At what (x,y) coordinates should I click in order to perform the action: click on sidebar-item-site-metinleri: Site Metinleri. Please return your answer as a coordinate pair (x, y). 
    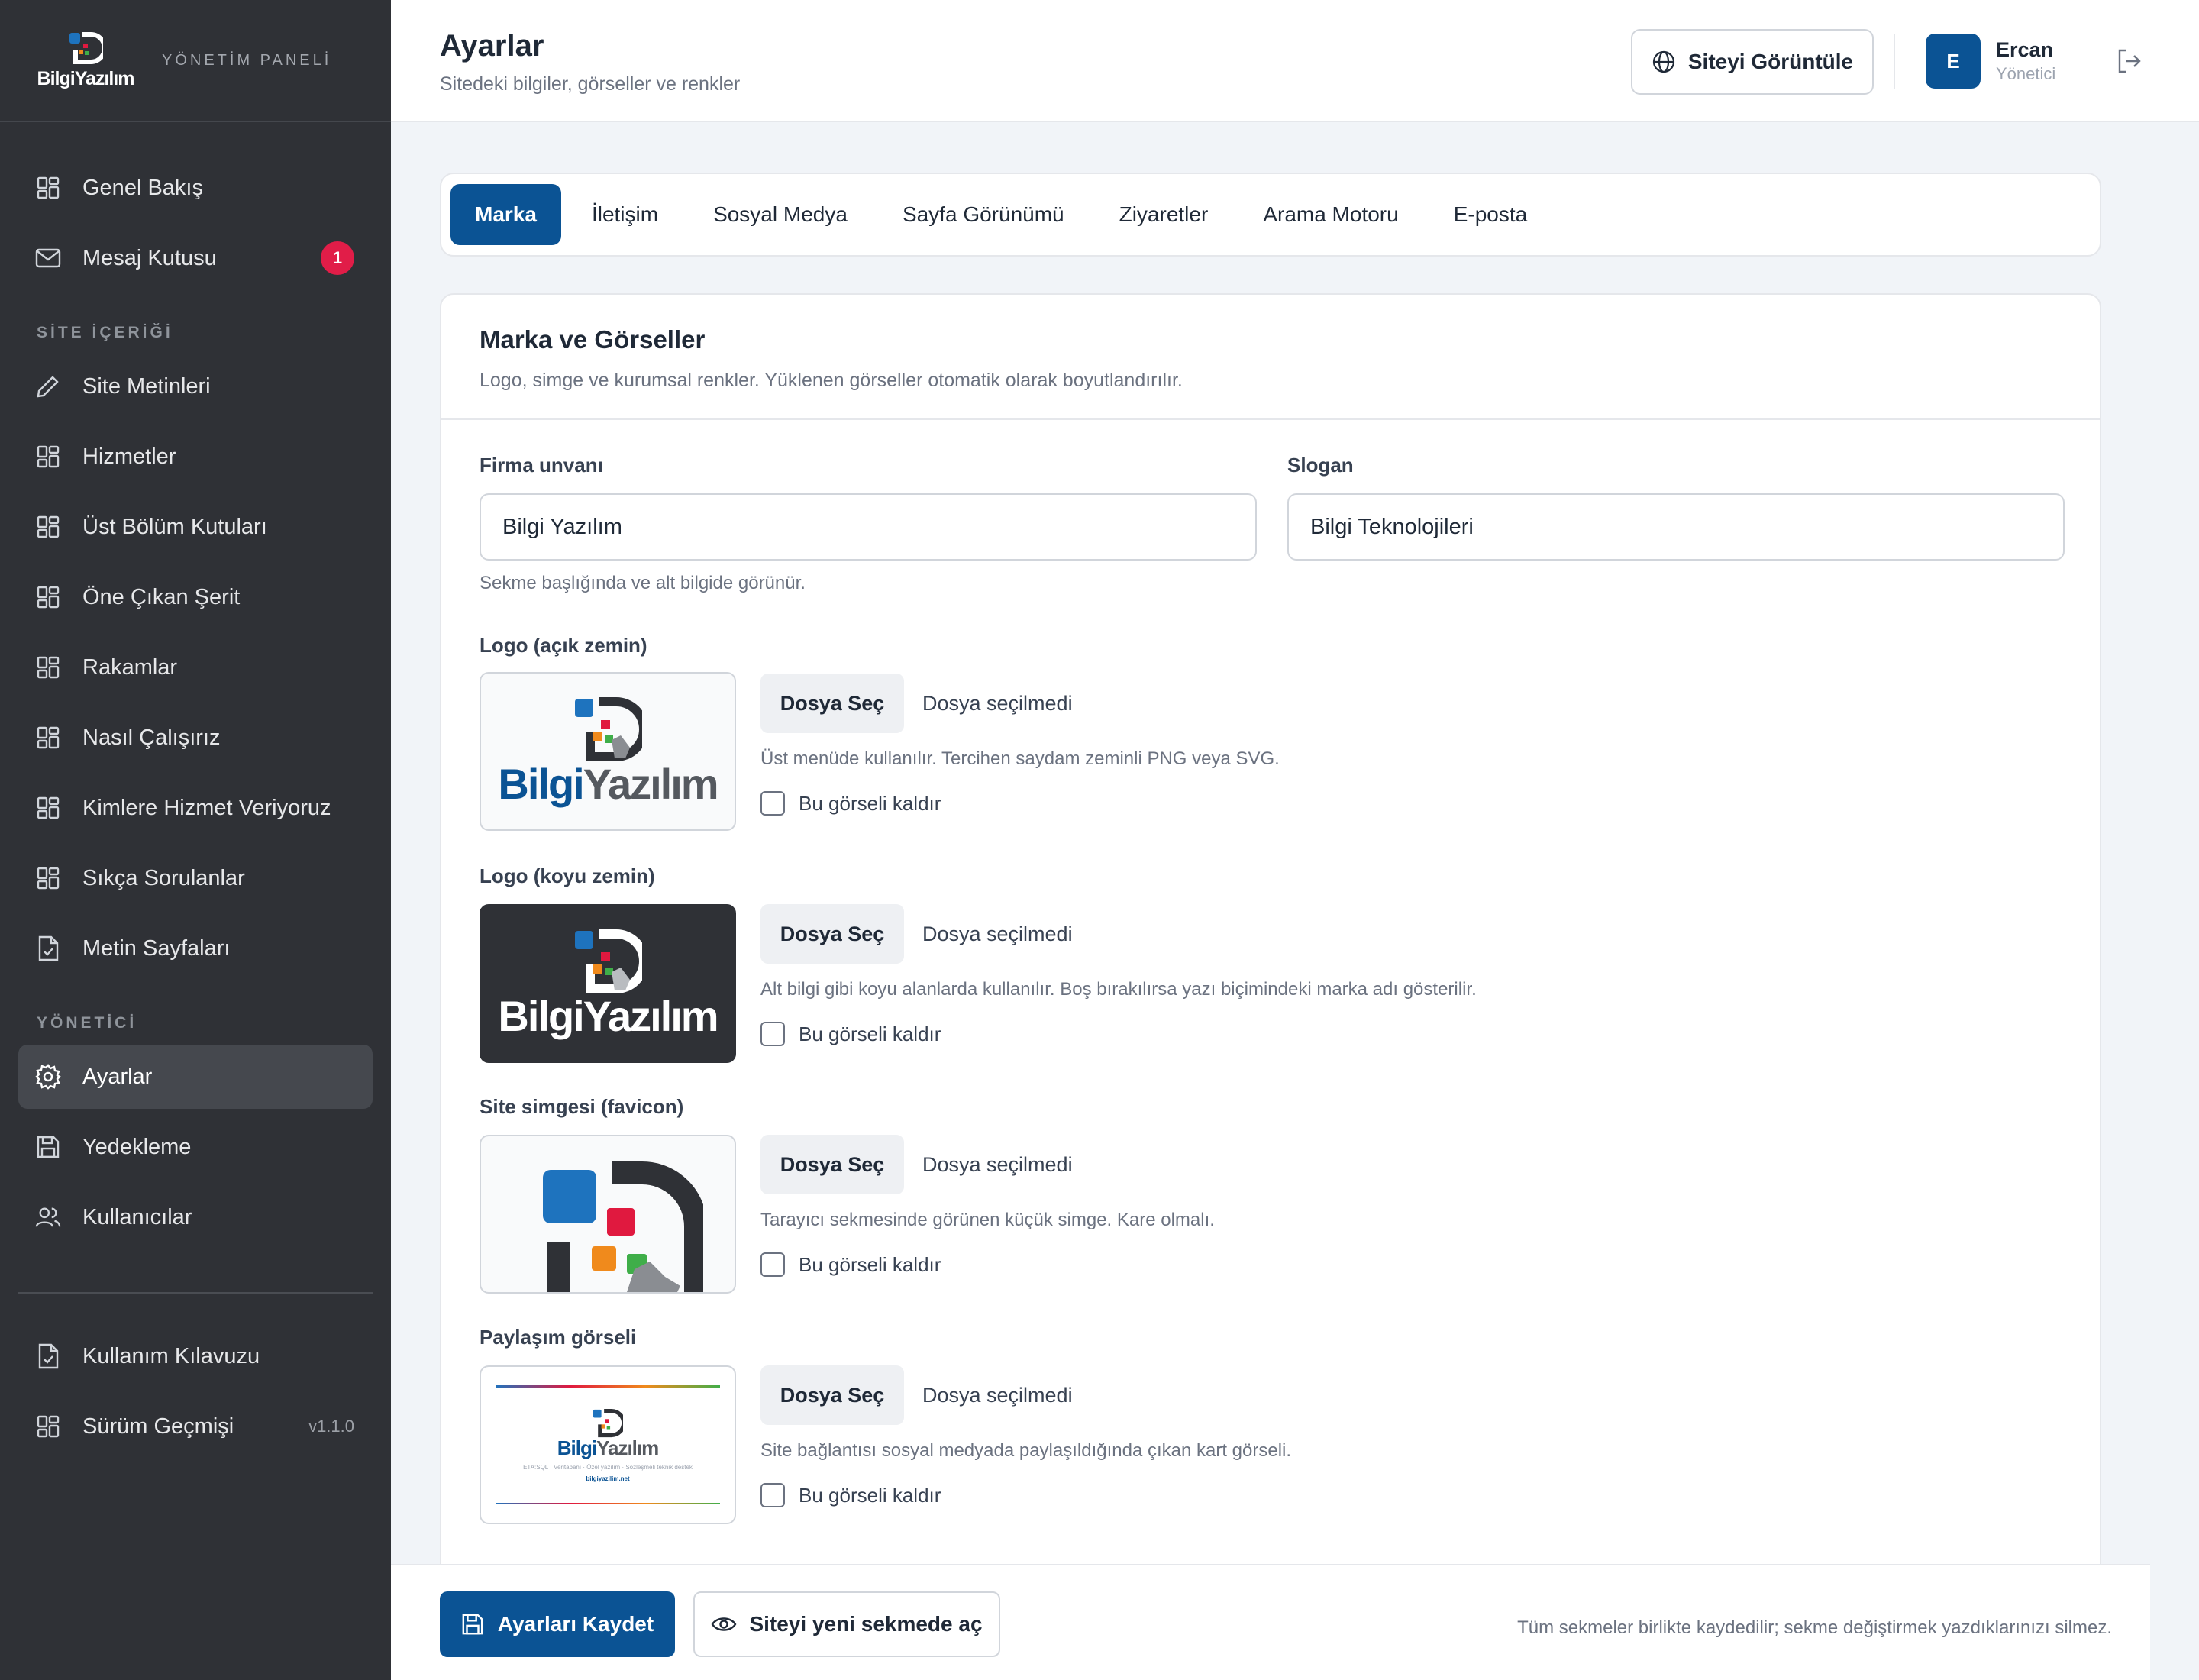
    Looking at the image, I should click on (196, 386).